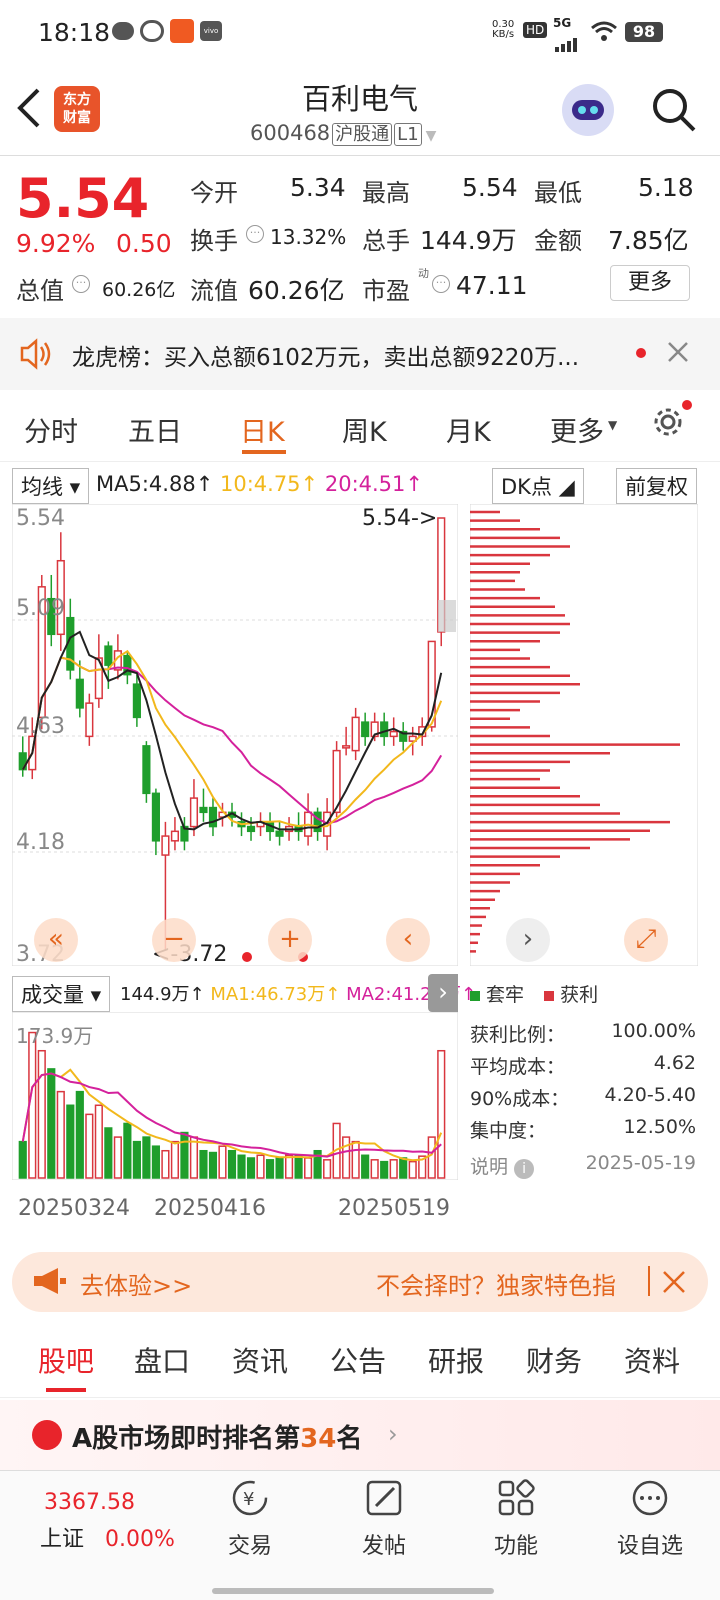 Image resolution: width=720 pixels, height=1600 pixels. I want to click on concentration-value: 12.50%, so click(659, 1127).